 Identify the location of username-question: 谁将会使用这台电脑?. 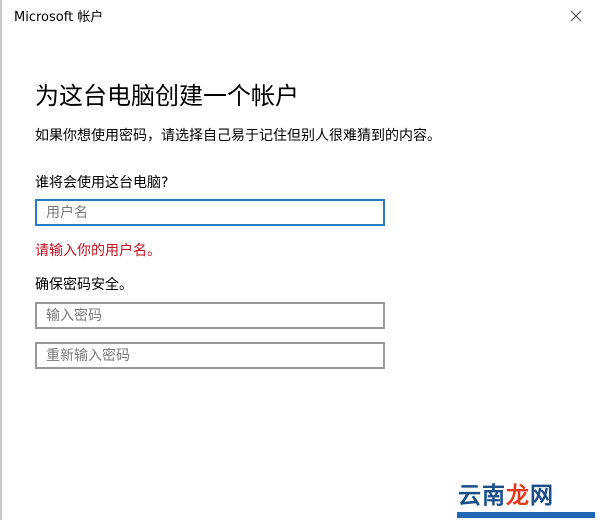
(102, 183).